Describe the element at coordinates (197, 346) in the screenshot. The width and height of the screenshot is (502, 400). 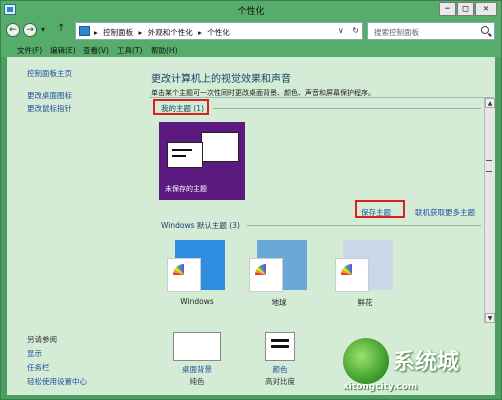
I see `desktop-background-thumbnail` at that location.